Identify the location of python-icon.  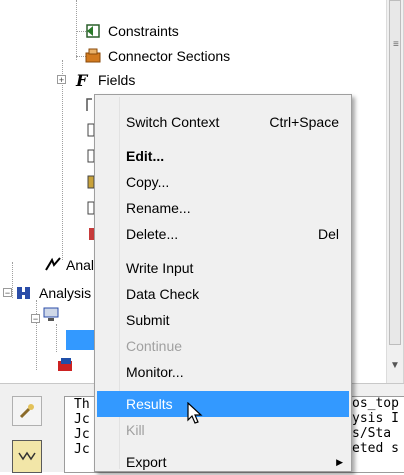
(27, 456).